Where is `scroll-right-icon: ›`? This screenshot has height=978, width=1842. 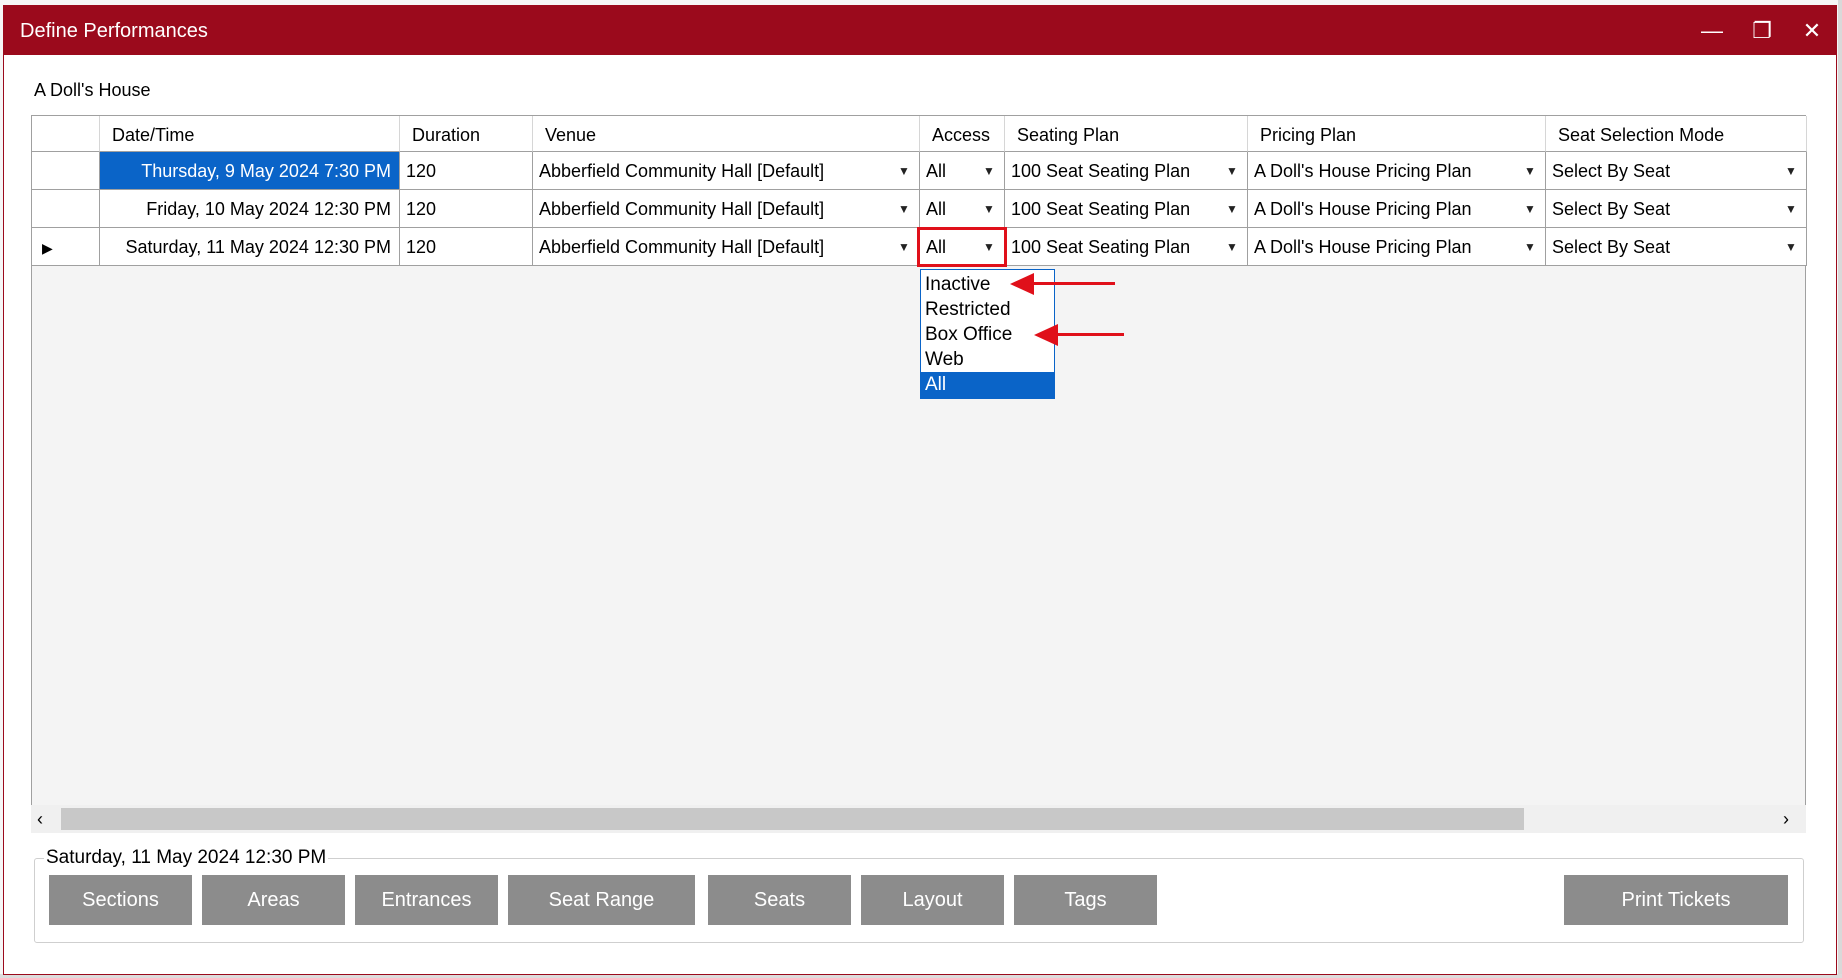 scroll-right-icon: › is located at coordinates (1786, 819).